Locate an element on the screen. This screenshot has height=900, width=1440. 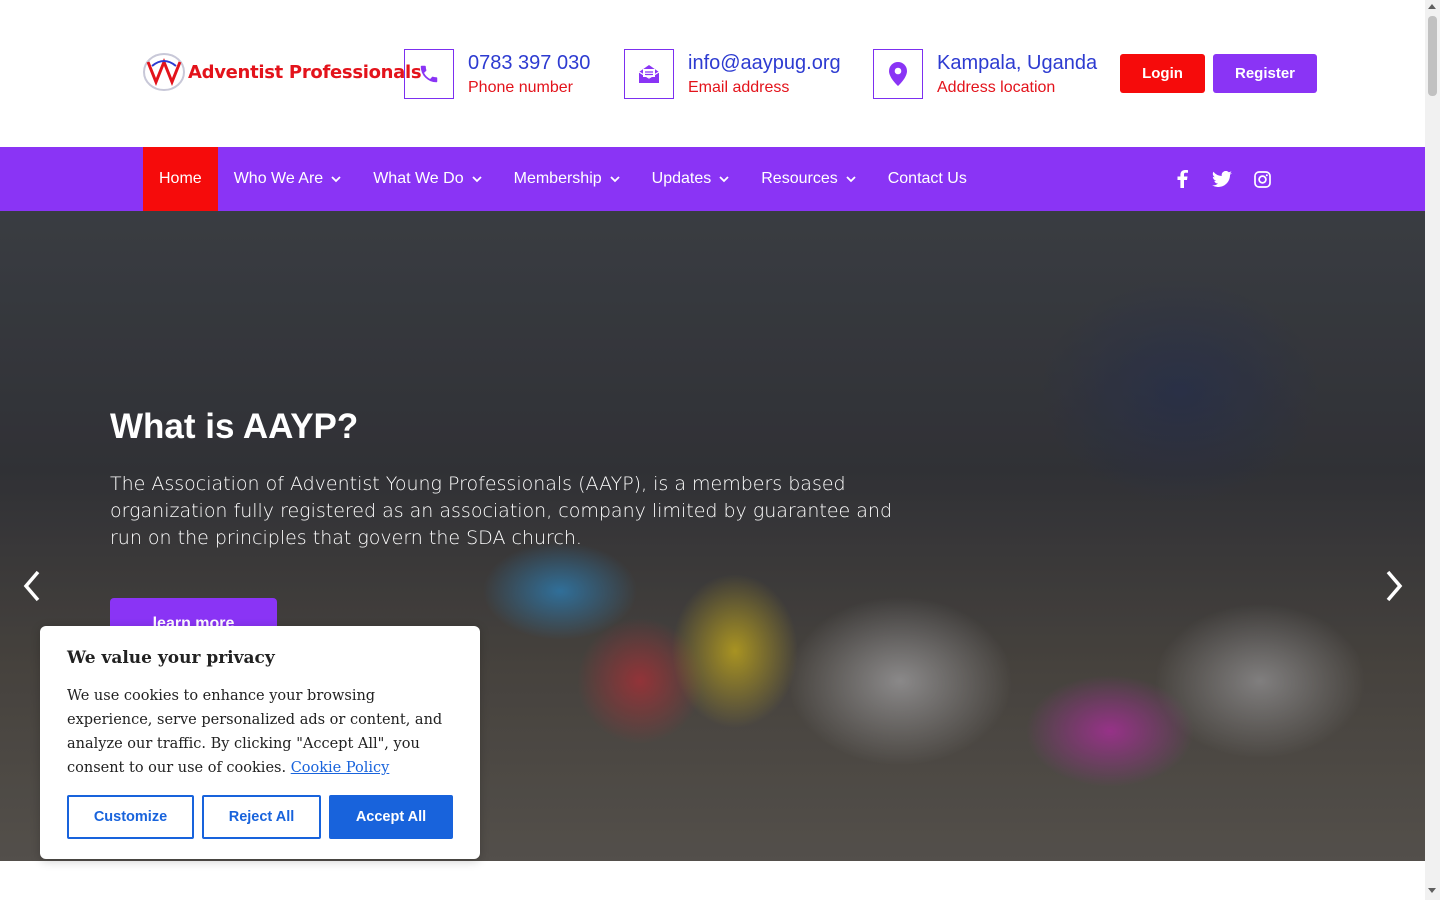
logo-mark-icon is located at coordinates (164, 72).